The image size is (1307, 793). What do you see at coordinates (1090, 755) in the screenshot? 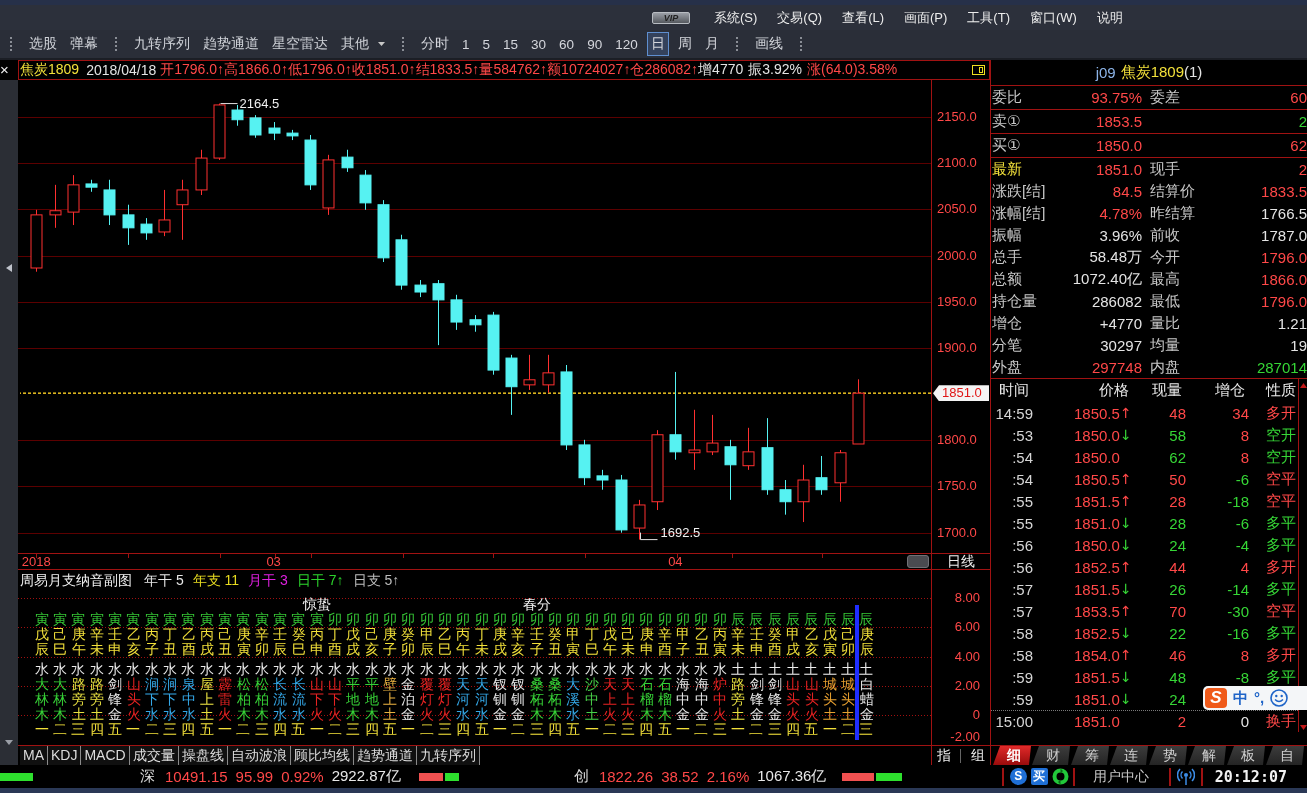
I see `panel-tab: 筹` at bounding box center [1090, 755].